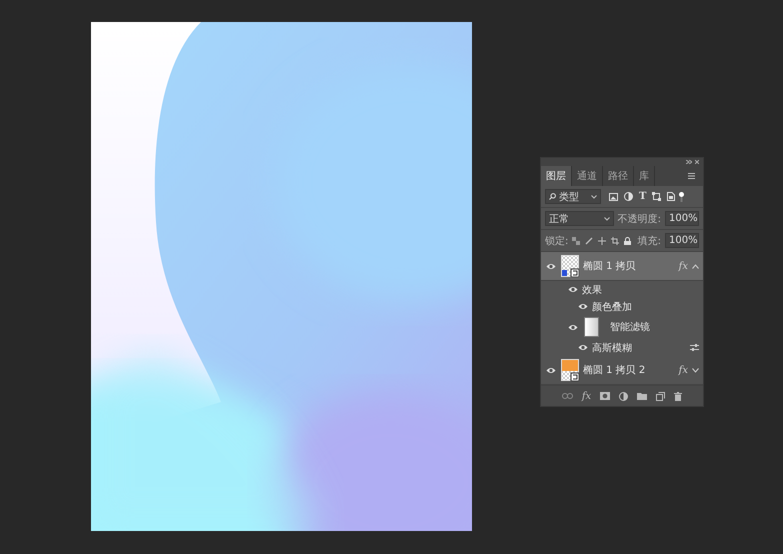 This screenshot has height=554, width=783. Describe the element at coordinates (609, 266) in the screenshot. I see `layer-name: 椭圆 1 拷贝` at that location.